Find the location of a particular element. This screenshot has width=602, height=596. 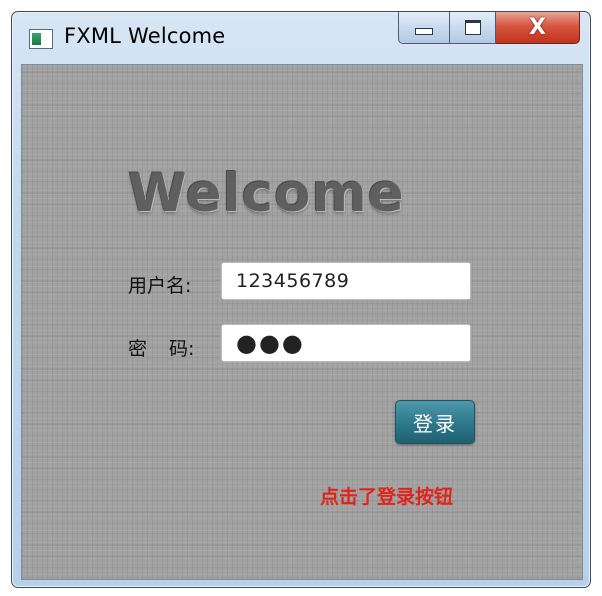

window-title: FXML Welcome is located at coordinates (145, 36).